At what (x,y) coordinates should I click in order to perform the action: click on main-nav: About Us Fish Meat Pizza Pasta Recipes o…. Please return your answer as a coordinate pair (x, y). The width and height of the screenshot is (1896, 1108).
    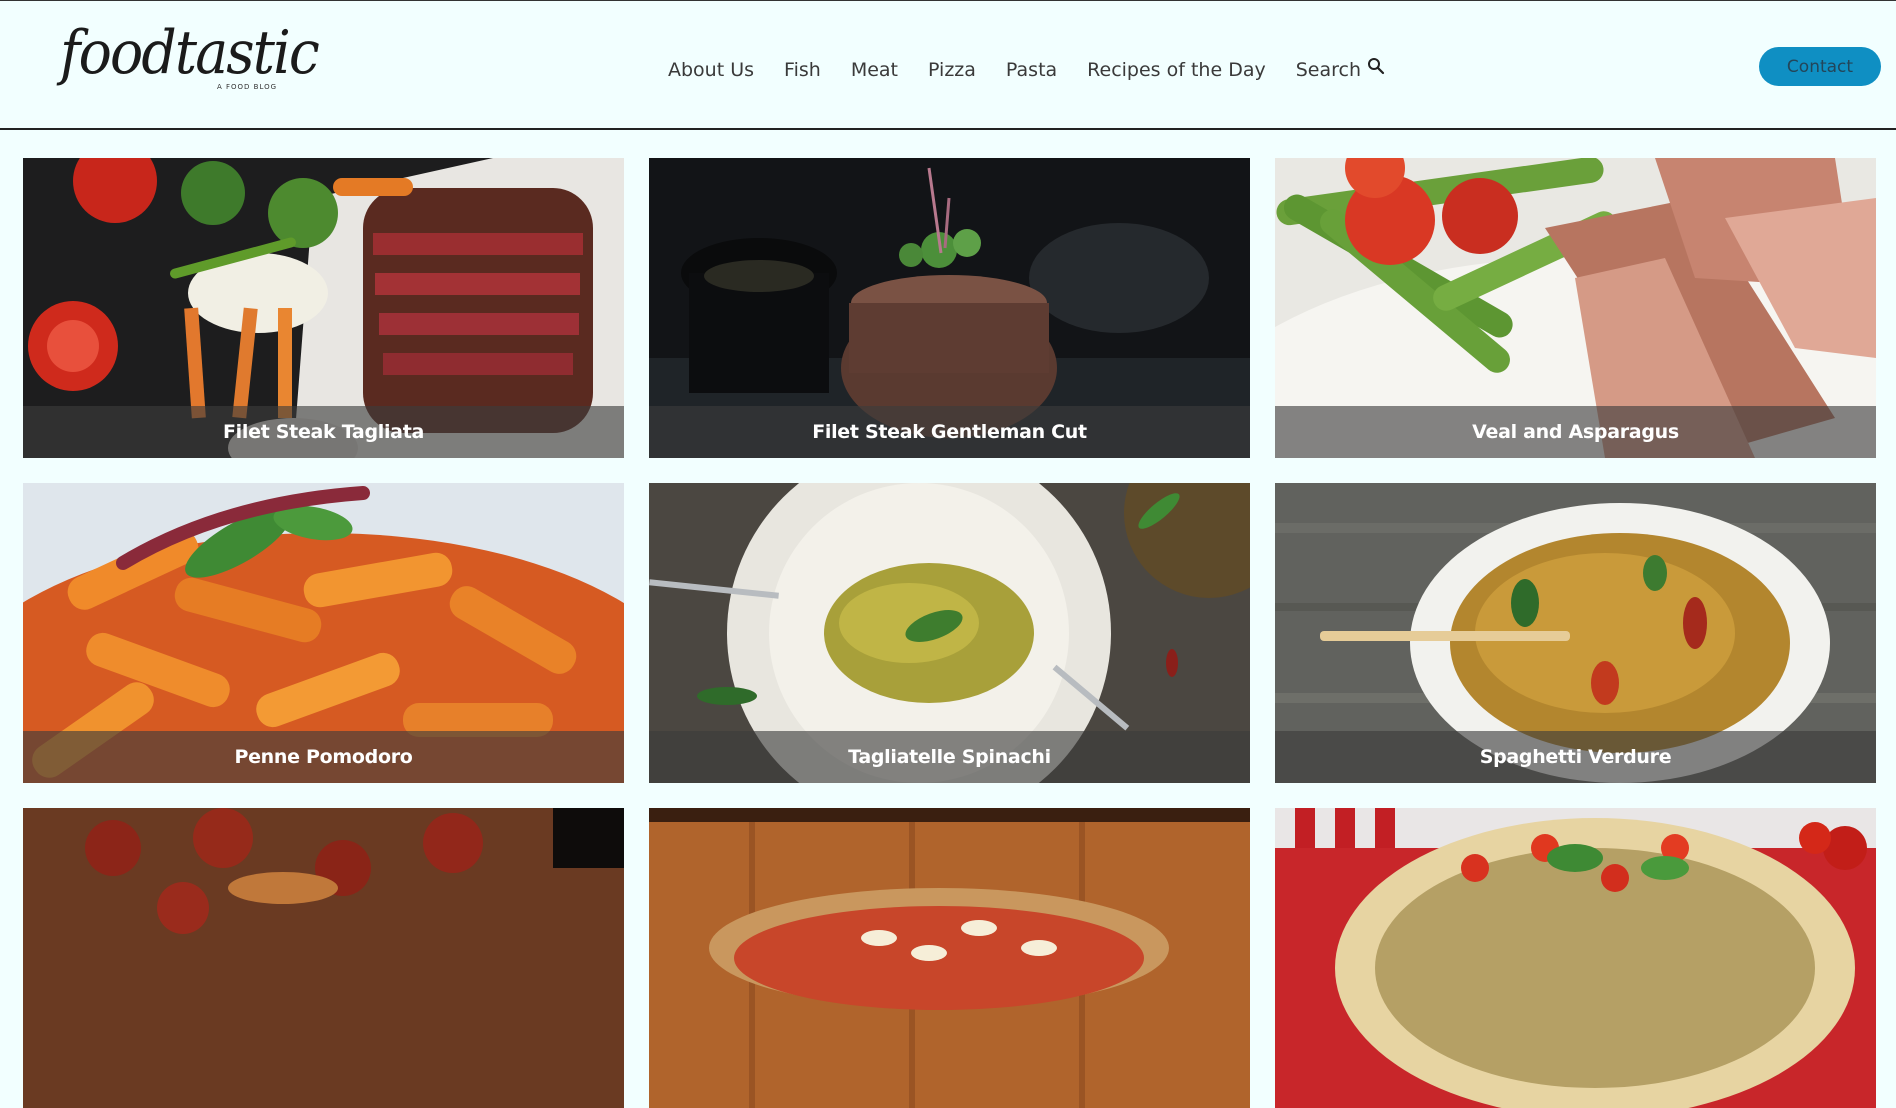
    Looking at the image, I should click on (1026, 70).